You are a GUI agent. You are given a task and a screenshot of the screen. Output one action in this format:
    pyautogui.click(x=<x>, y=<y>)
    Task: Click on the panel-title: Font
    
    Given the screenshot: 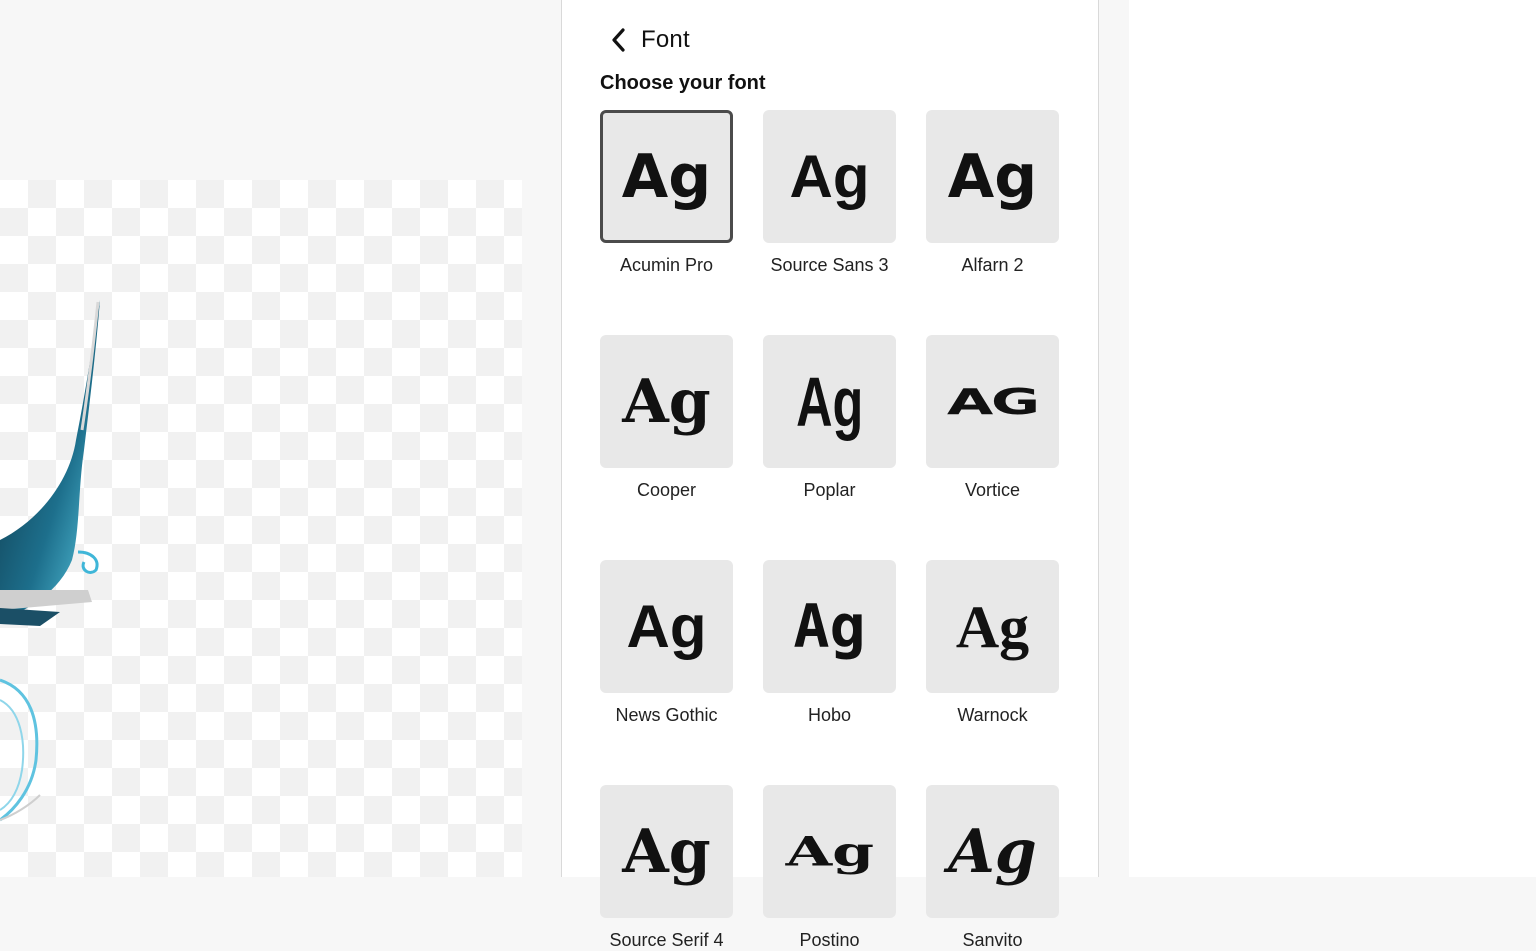 What is the action you would take?
    pyautogui.click(x=665, y=39)
    